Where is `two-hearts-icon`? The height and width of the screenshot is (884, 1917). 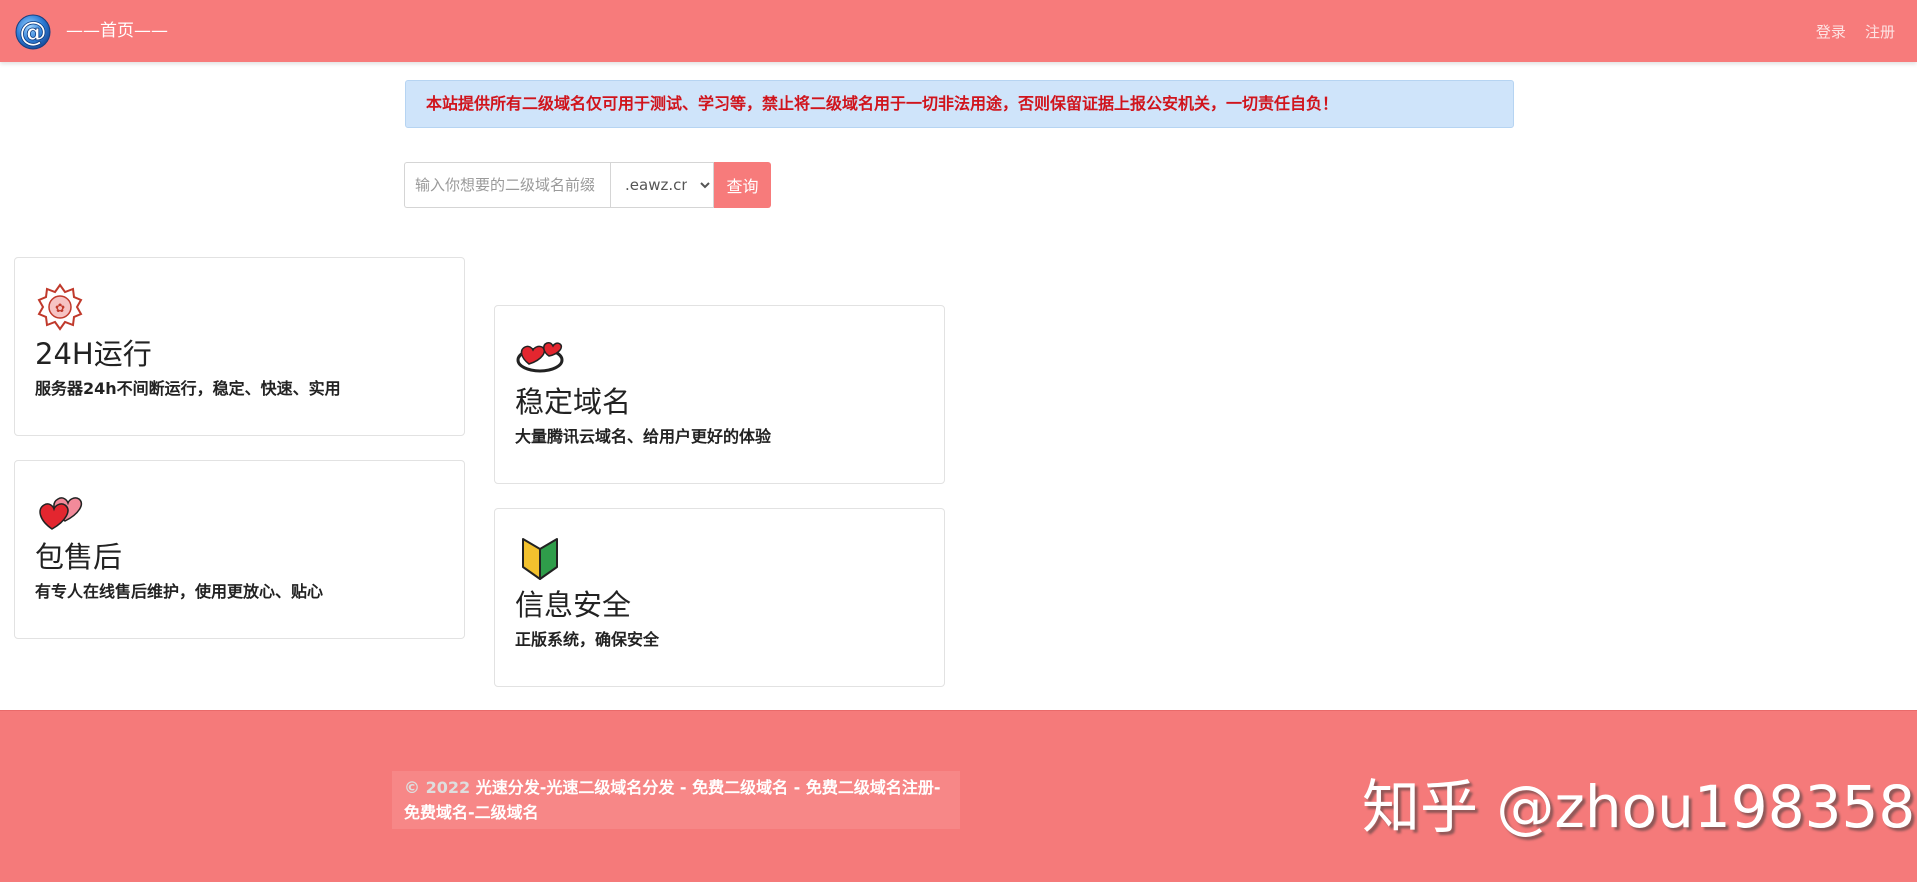
two-hearts-icon is located at coordinates (61, 513).